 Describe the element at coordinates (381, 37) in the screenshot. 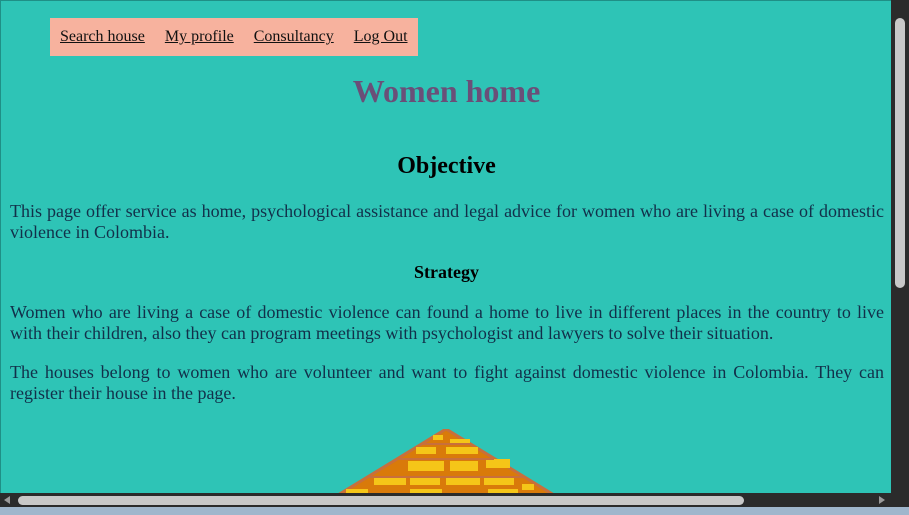

I see `nav-log-out: Log Out` at that location.